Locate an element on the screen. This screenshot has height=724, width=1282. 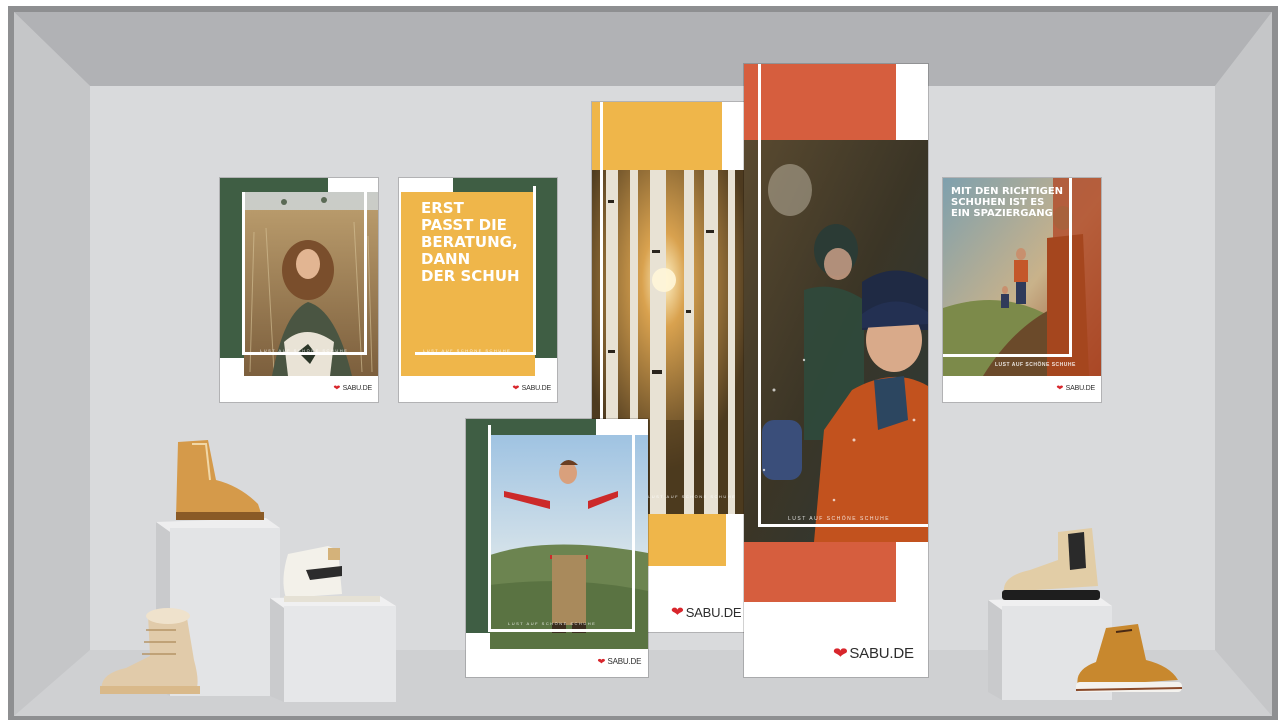
headline-line: EIN SPAZIERGANG is located at coordinates (1002, 214).